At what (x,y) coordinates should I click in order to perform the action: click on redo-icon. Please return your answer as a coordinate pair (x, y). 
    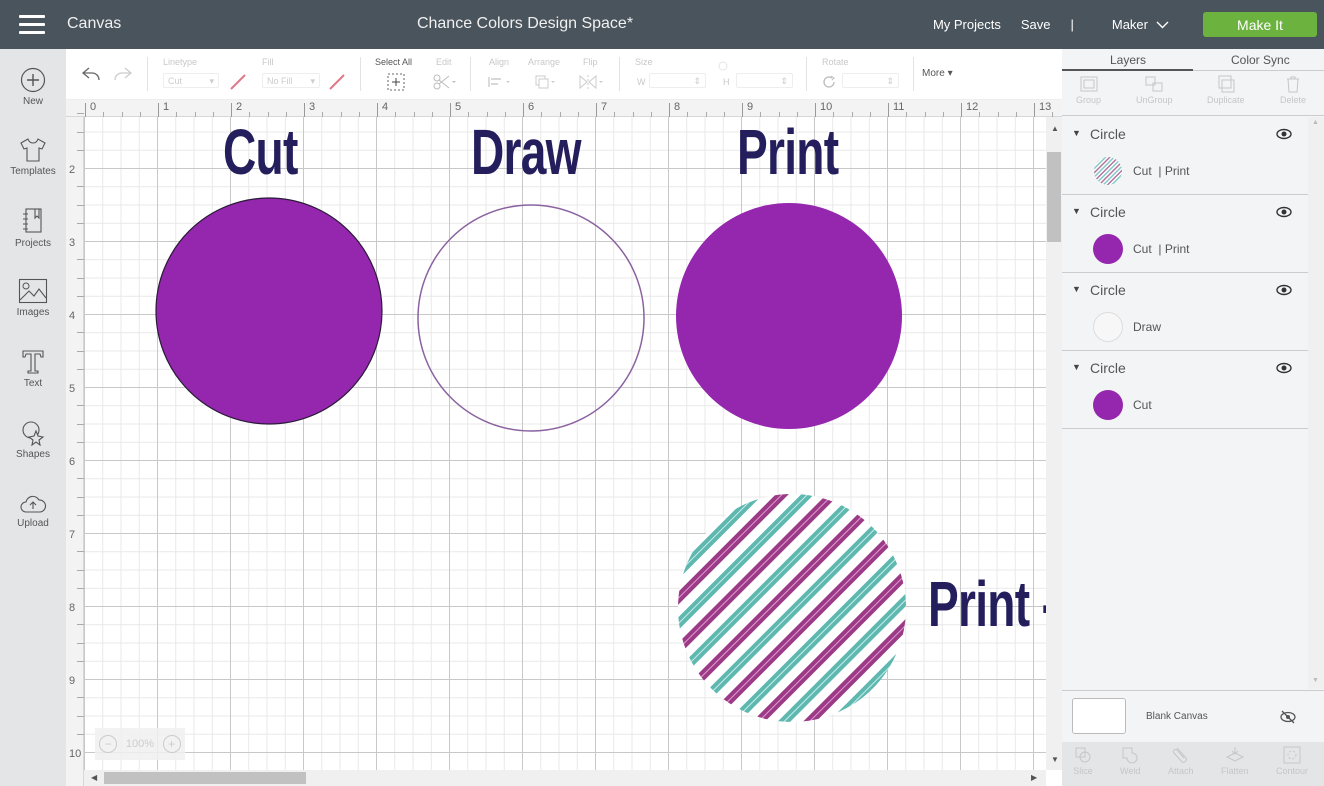
    Looking at the image, I should click on (123, 74).